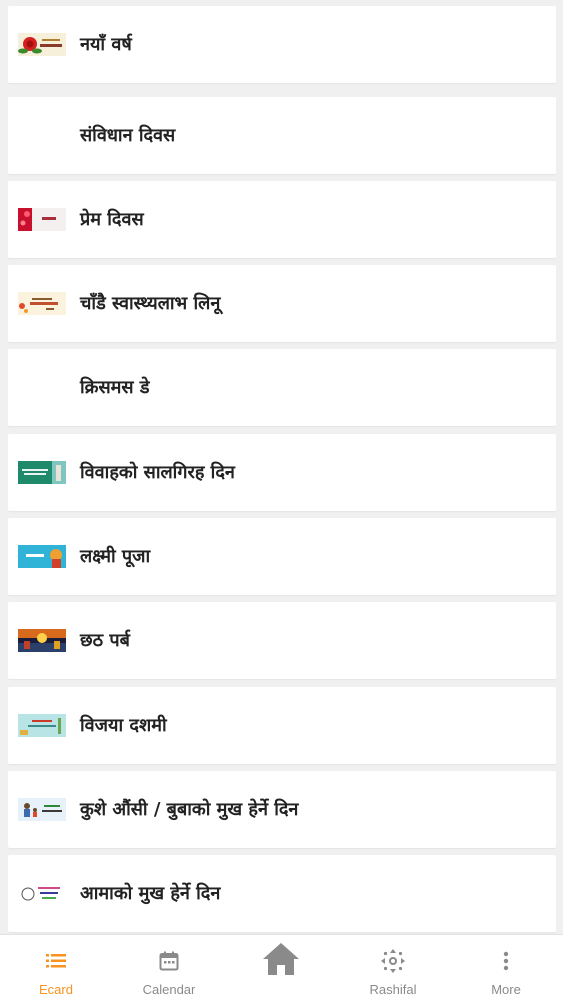 This screenshot has height=1001, width=563. What do you see at coordinates (42, 640) in the screenshot?
I see `chhath-thumbnail` at bounding box center [42, 640].